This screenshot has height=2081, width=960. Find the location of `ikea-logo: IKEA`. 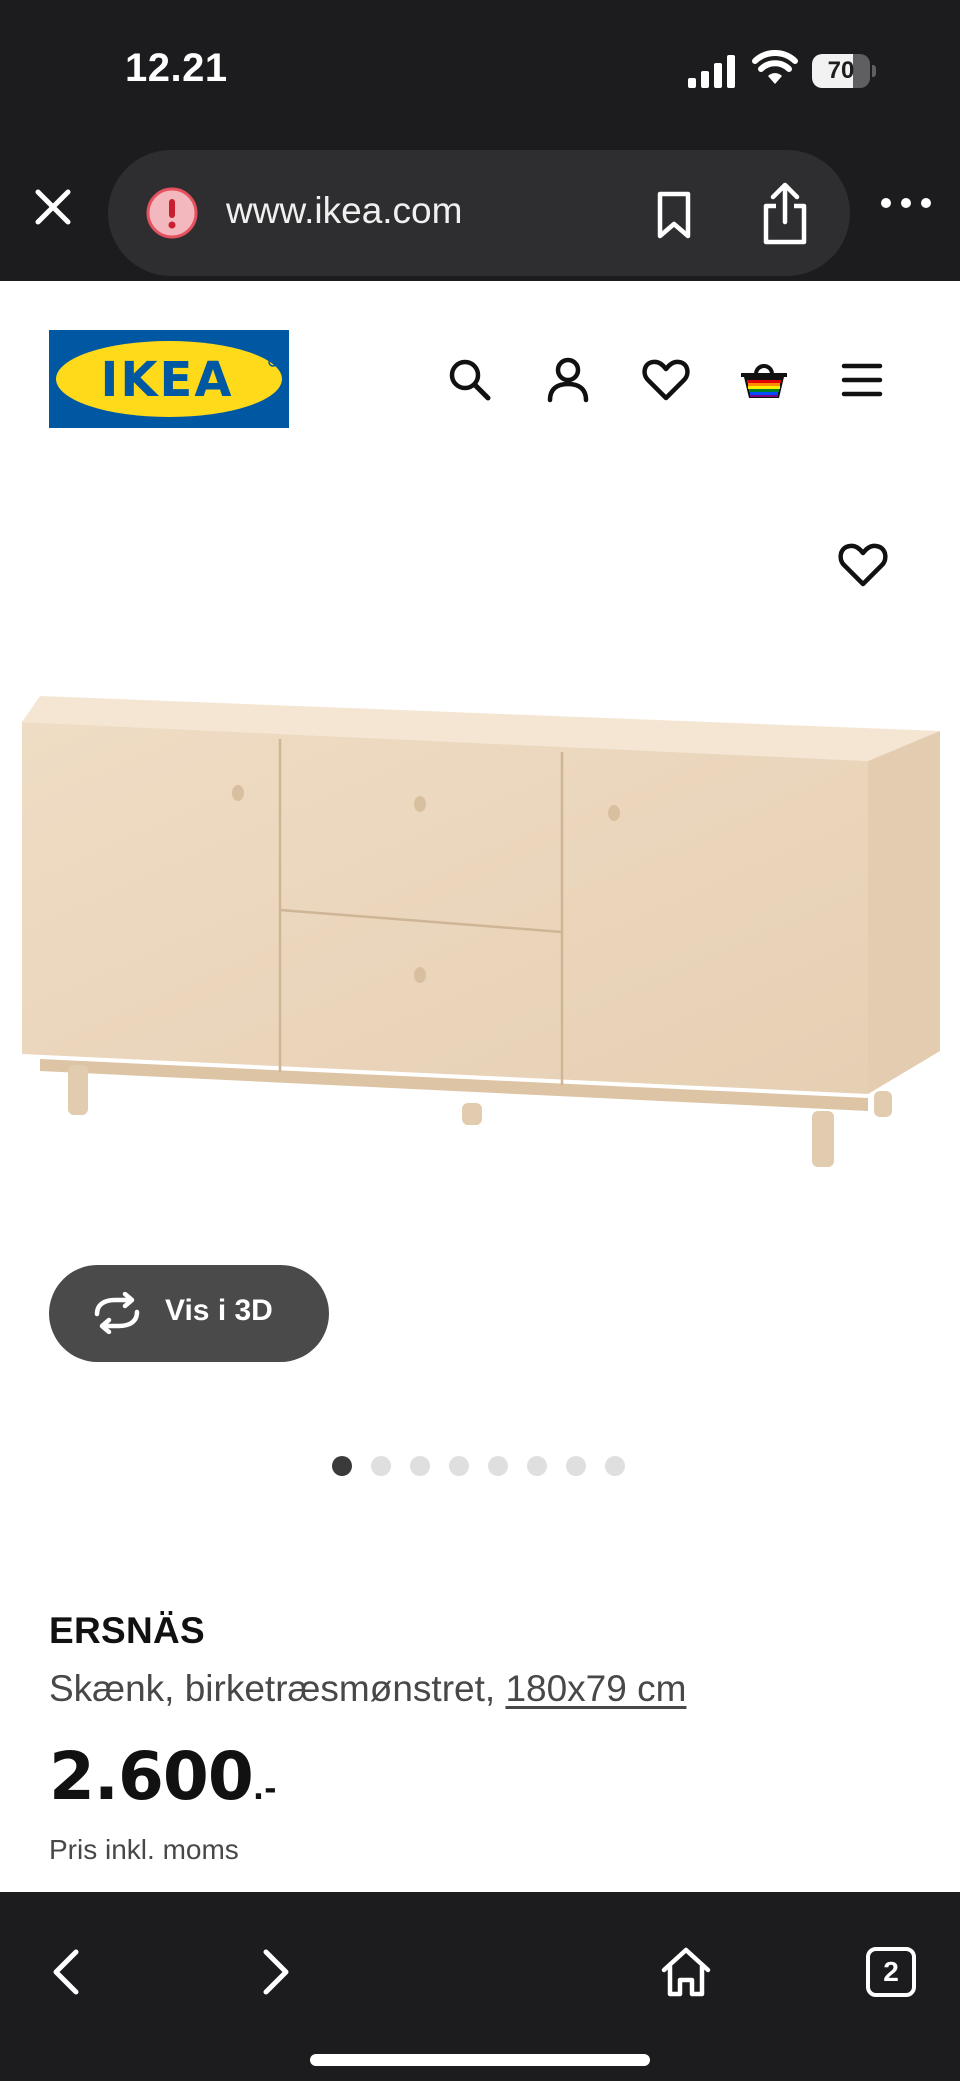

ikea-logo: IKEA is located at coordinates (169, 379).